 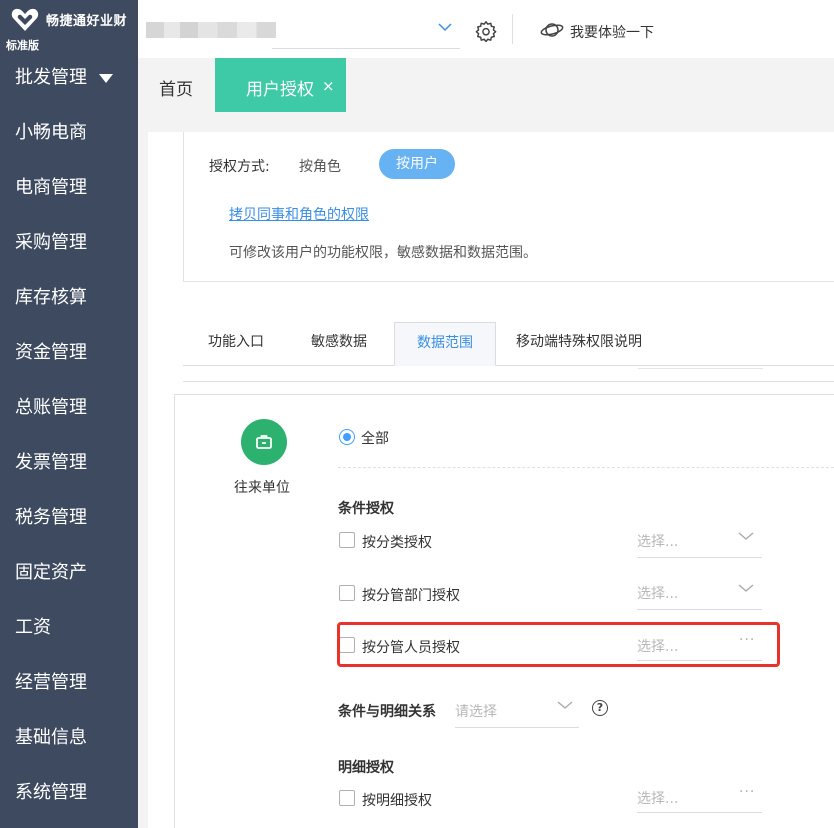 I want to click on sidebar-item-wholesale: 批发管理, so click(x=69, y=77).